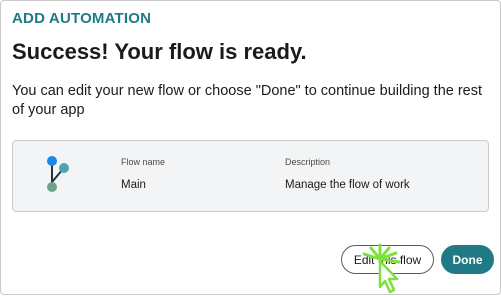 Image resolution: width=501 pixels, height=297 pixels. I want to click on flow-description-label: Description, so click(308, 162).